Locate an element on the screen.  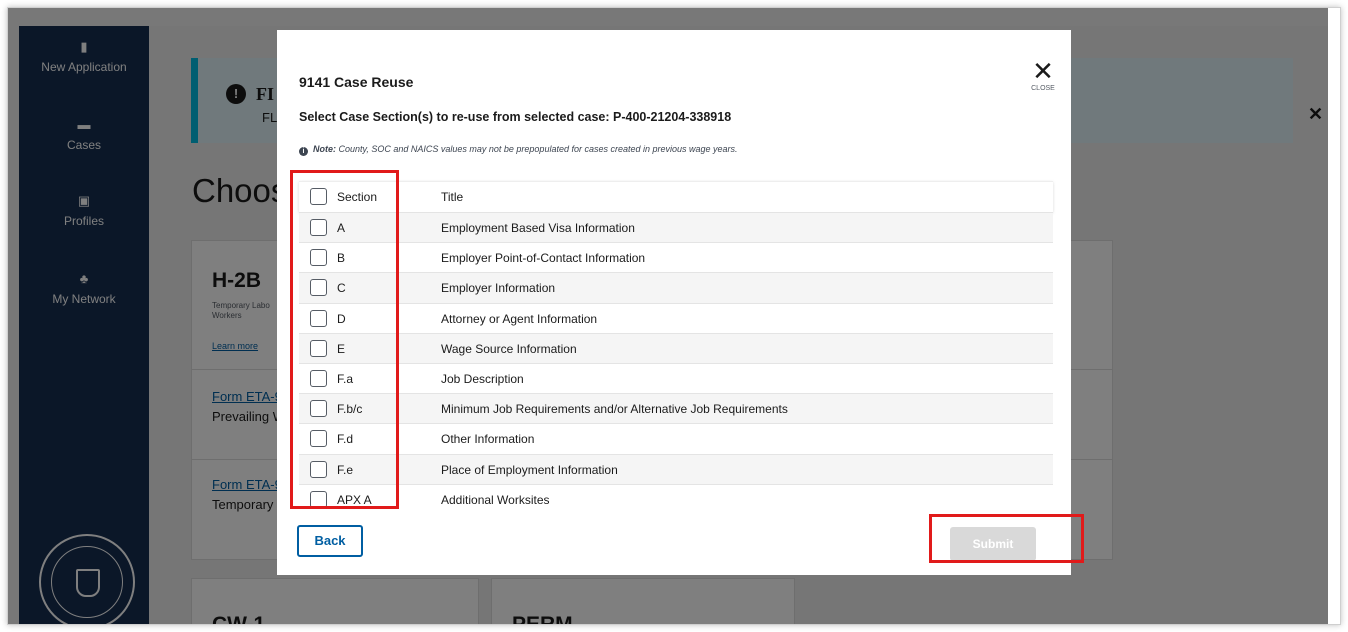
highlight-box-section-checkboxes is located at coordinates (344, 339).